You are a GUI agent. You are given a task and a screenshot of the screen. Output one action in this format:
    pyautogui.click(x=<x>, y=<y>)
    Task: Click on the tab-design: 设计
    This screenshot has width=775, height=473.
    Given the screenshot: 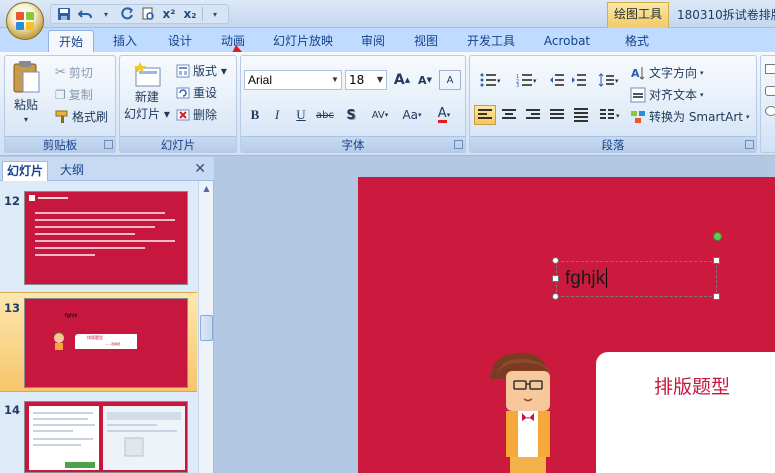 What is the action you would take?
    pyautogui.click(x=180, y=41)
    